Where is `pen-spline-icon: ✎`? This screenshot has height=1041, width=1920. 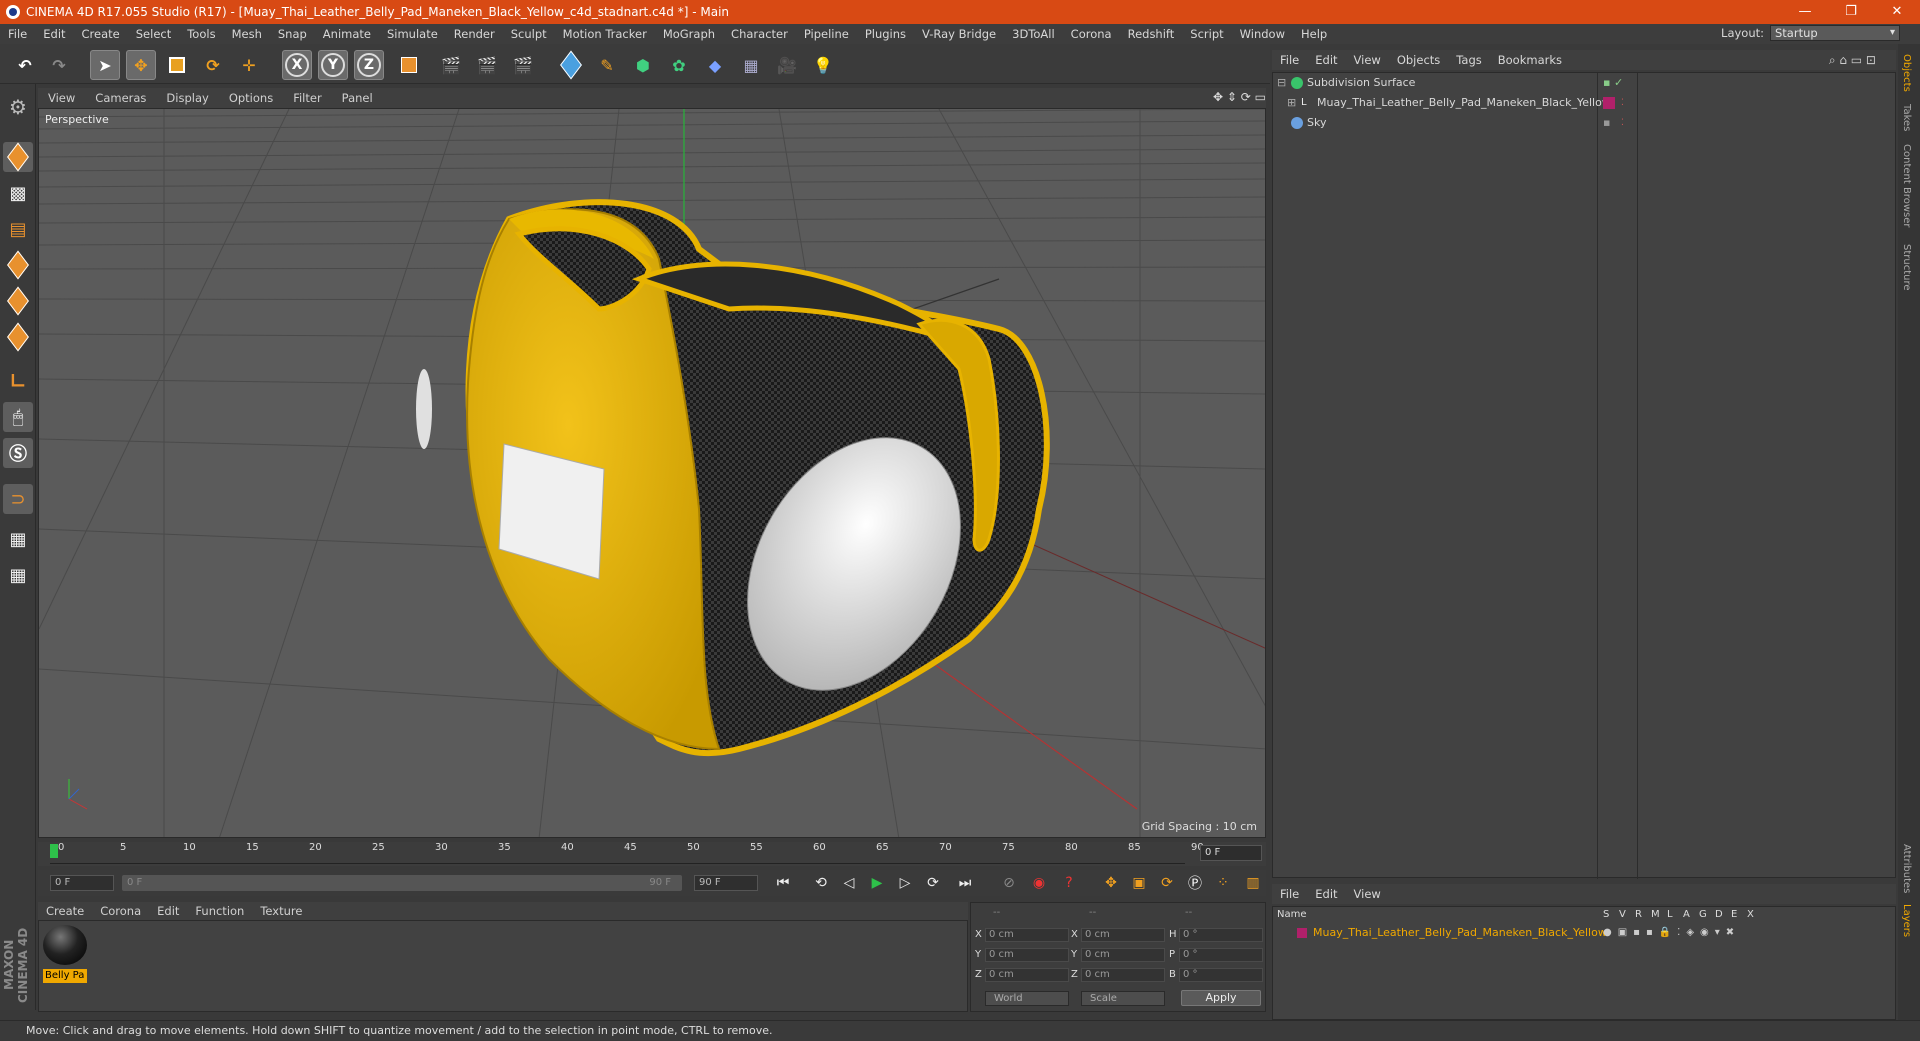 pen-spline-icon: ✎ is located at coordinates (607, 65).